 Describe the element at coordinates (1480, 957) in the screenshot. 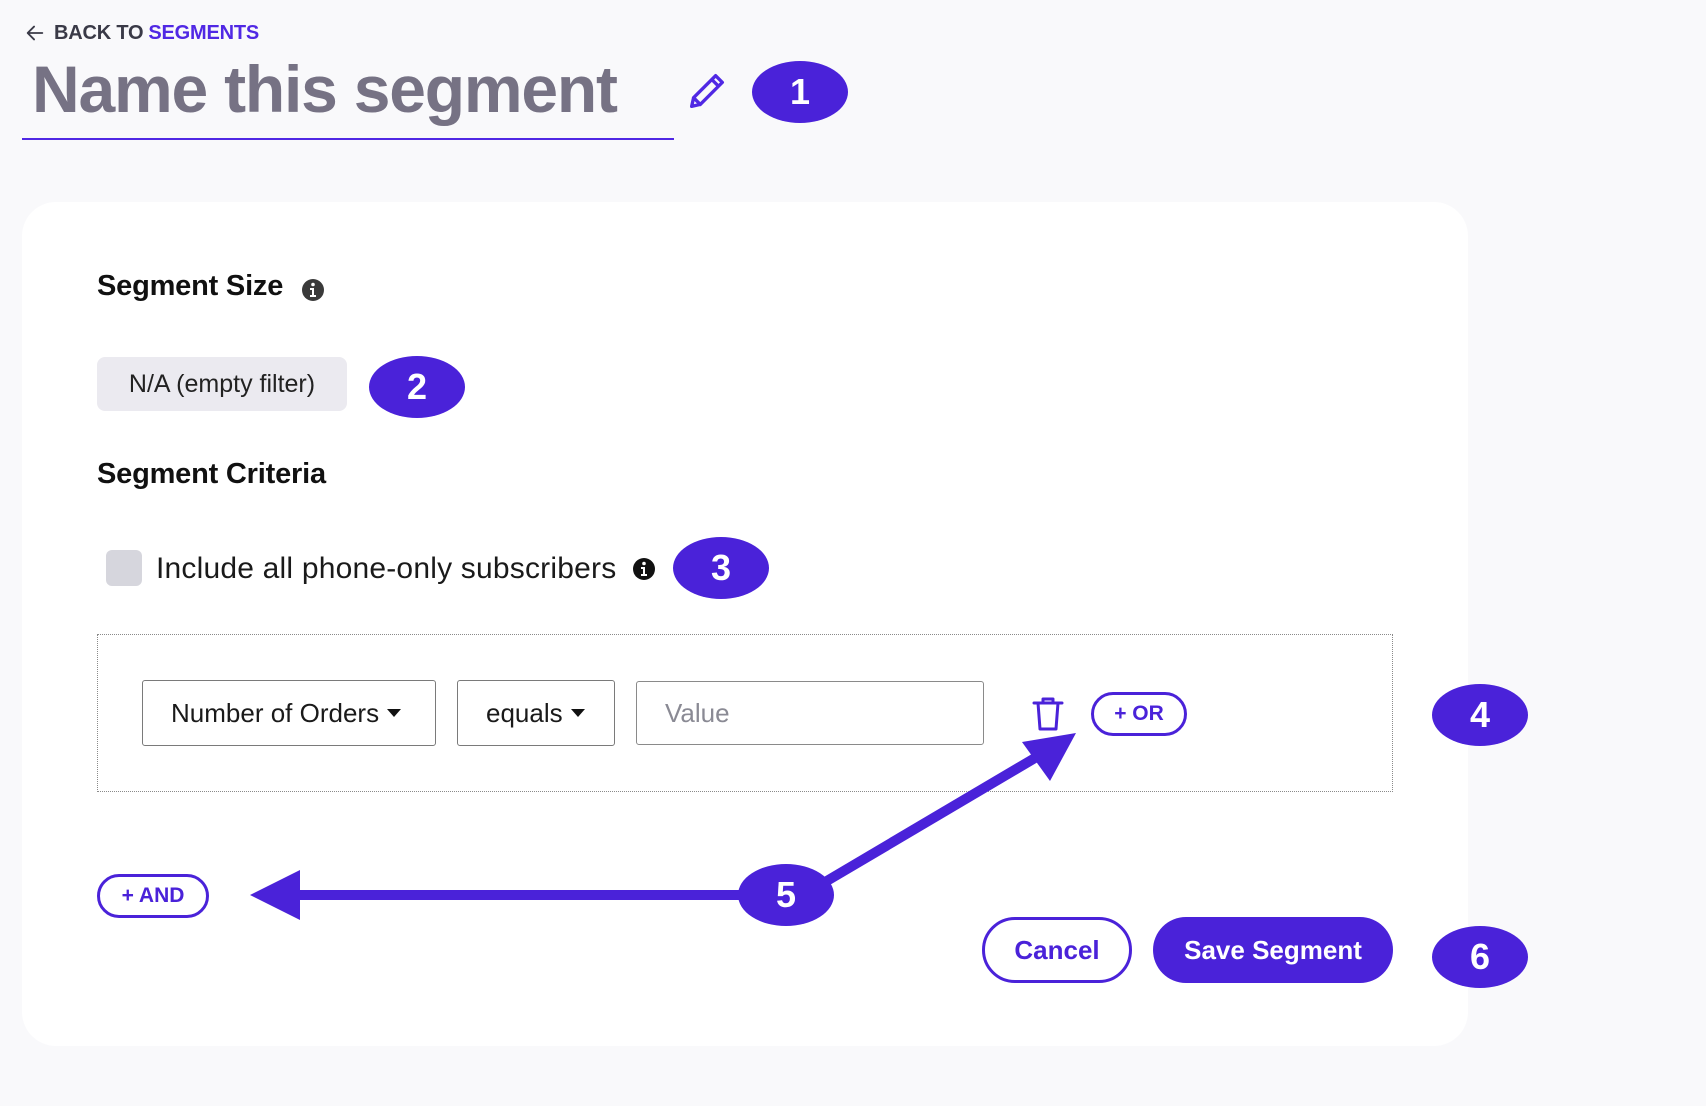

I see `callout-badge-6: 6` at that location.